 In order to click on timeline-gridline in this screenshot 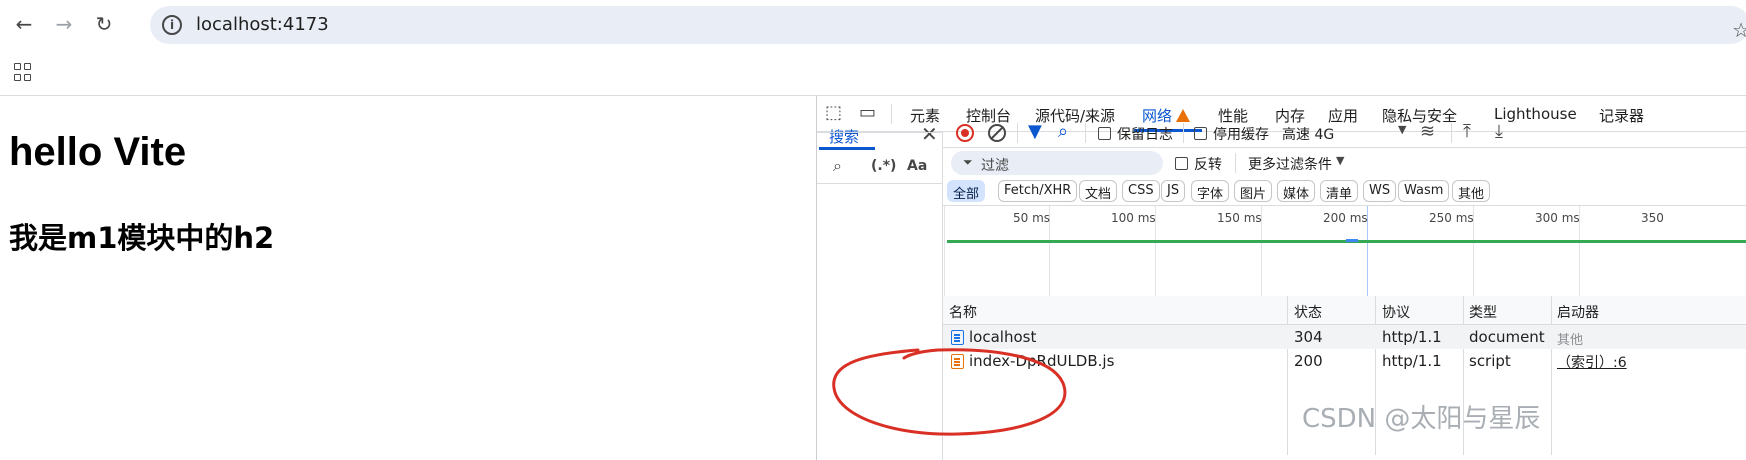, I will do `click(944, 251)`.